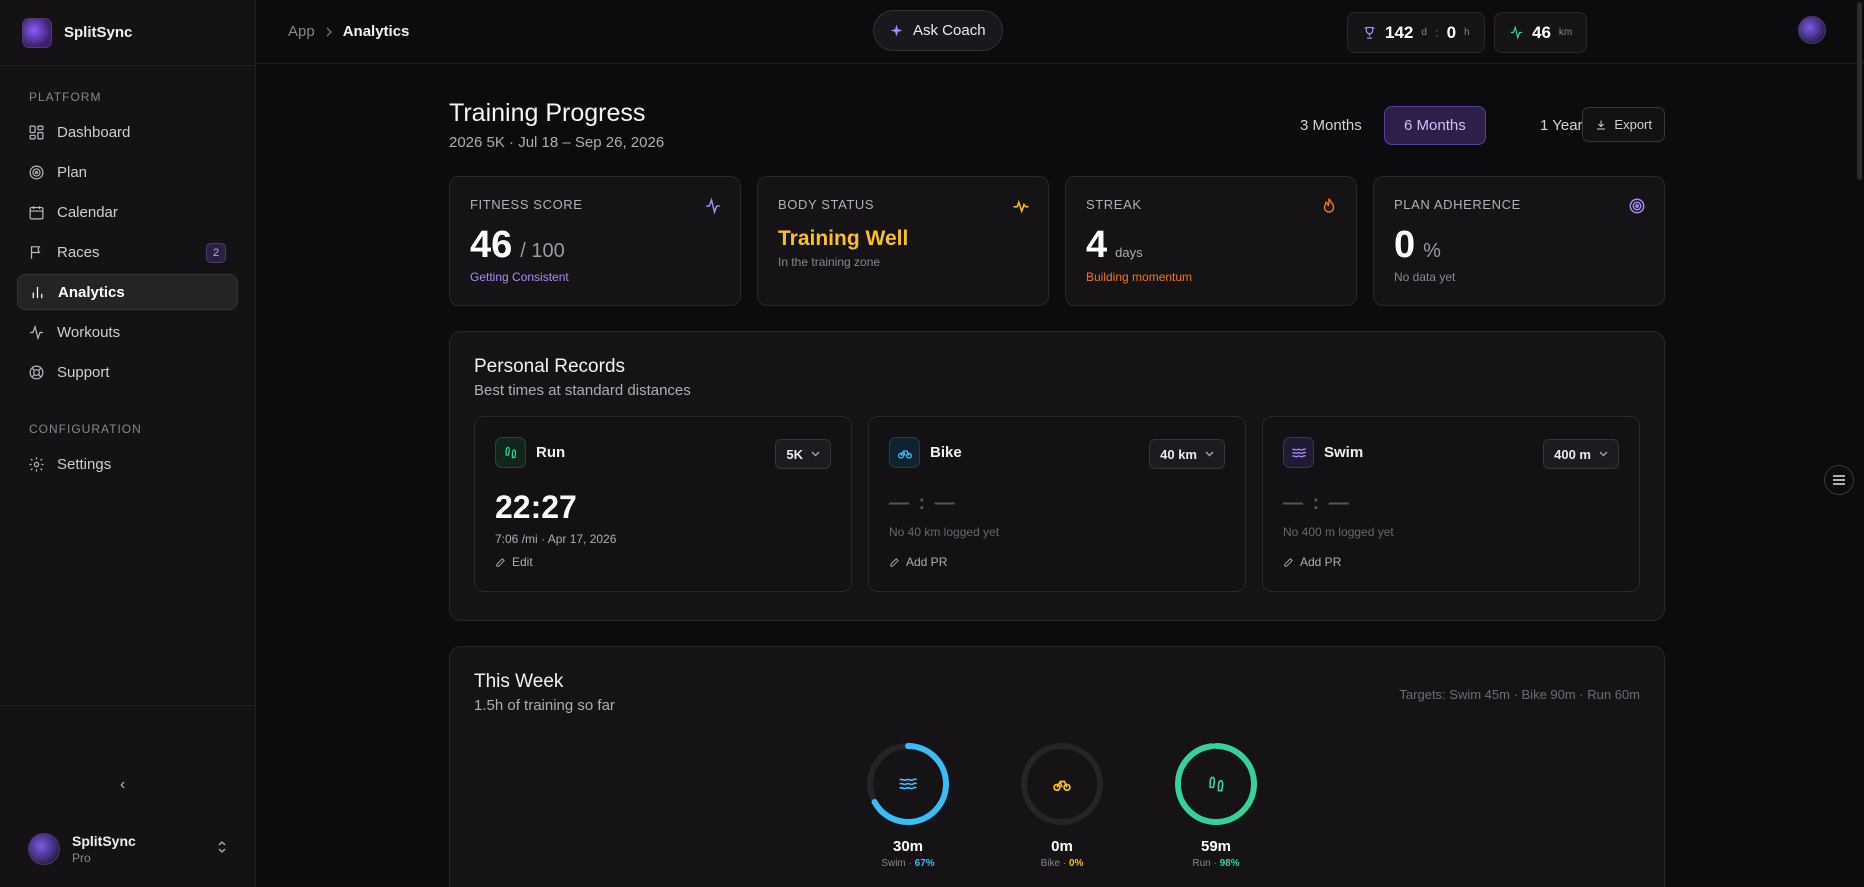 This screenshot has width=1864, height=887. I want to click on chevrons-up-down-icon, so click(222, 847).